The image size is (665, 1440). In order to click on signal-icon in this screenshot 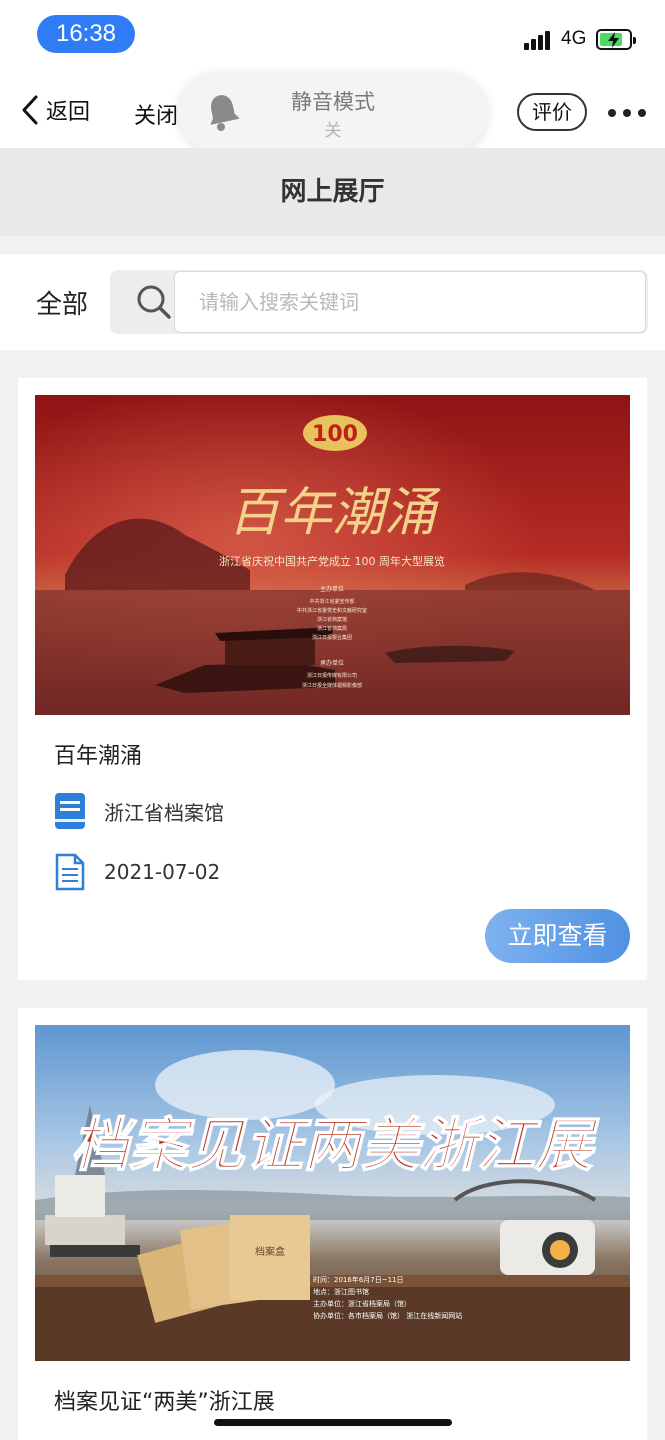, I will do `click(539, 40)`.